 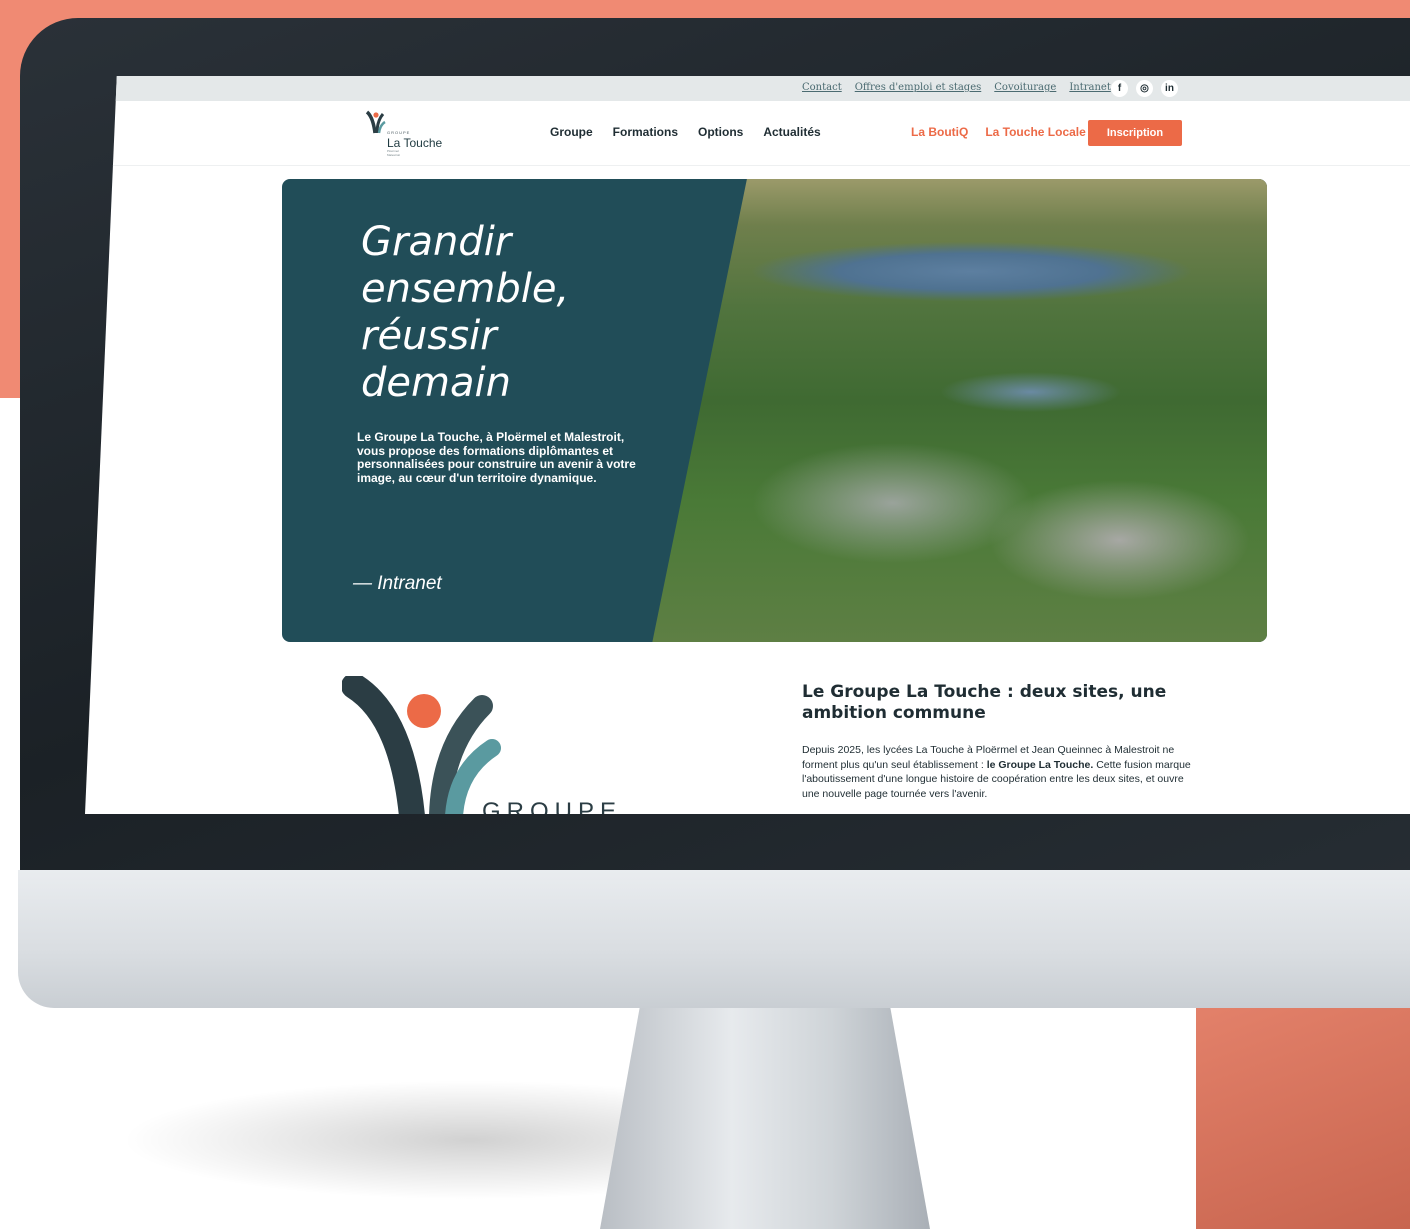 I want to click on social-links: f ◎ in, so click(x=1144, y=88).